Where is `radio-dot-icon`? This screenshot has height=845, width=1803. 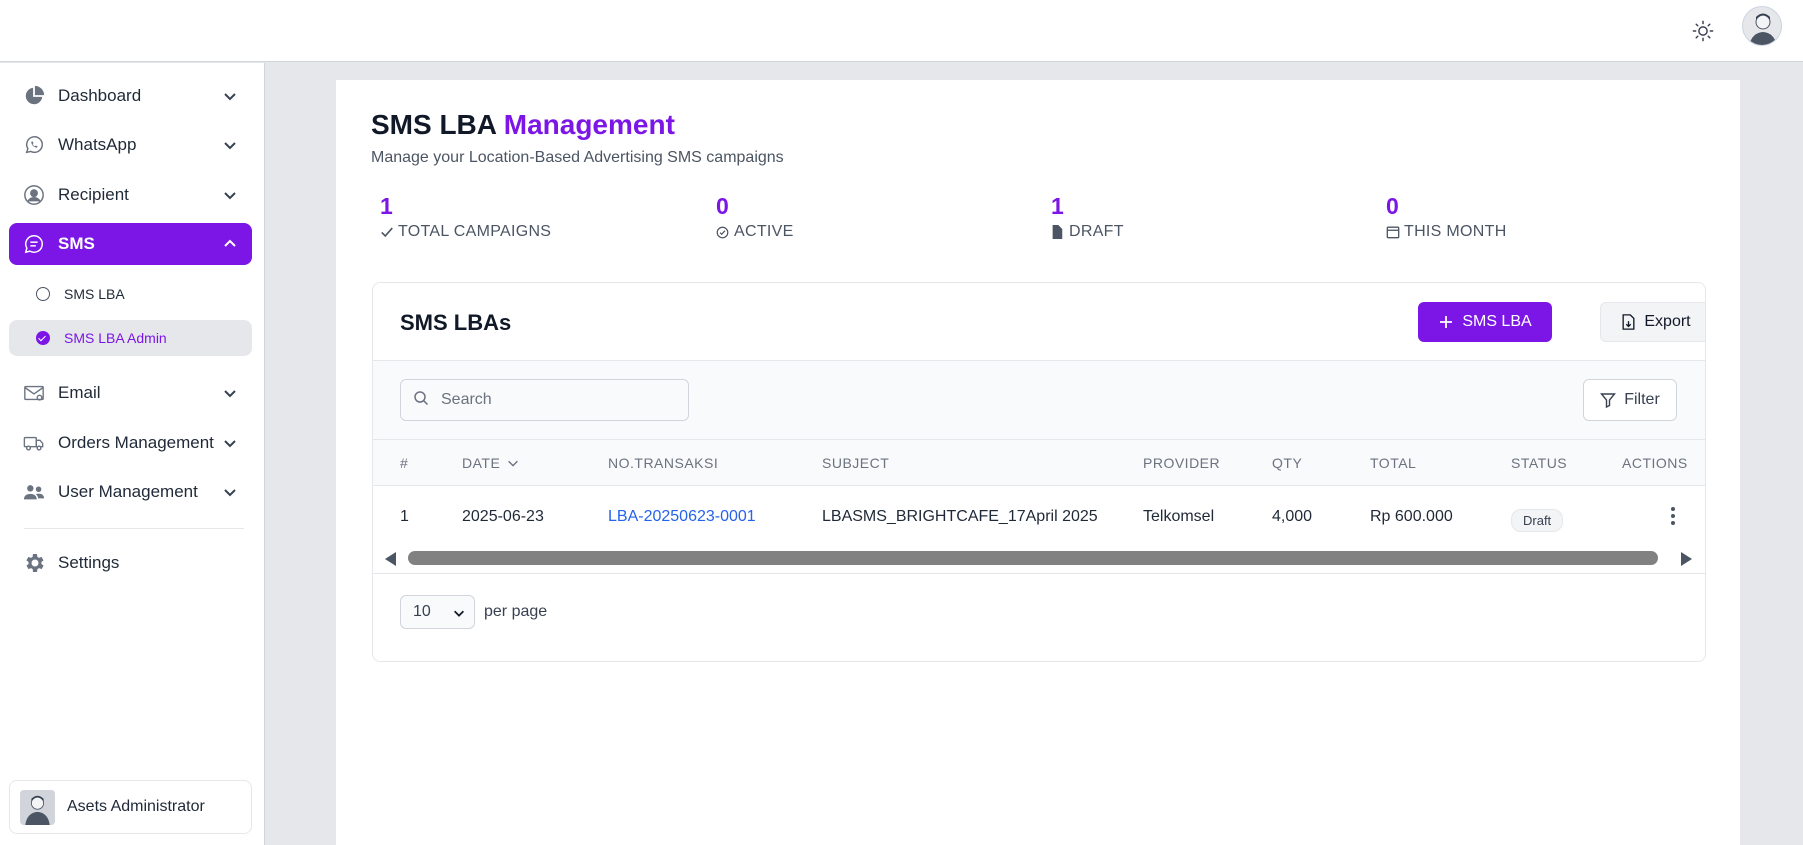 radio-dot-icon is located at coordinates (43, 294).